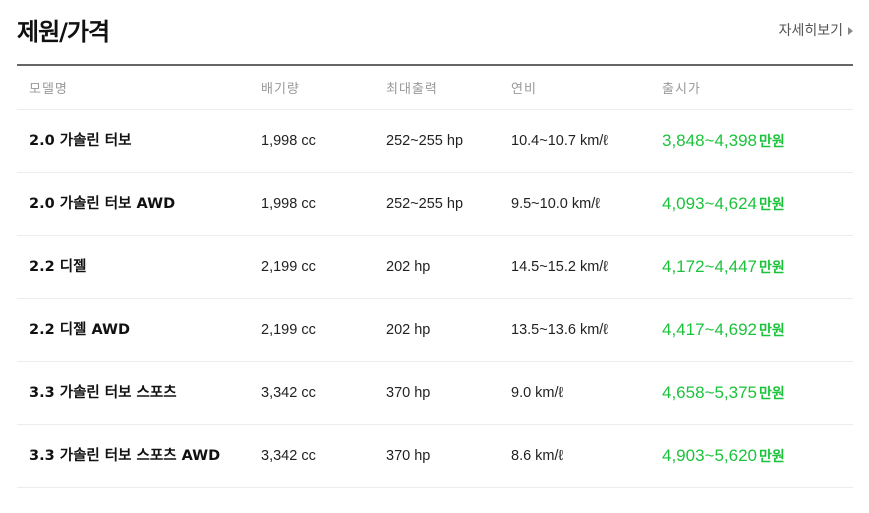  I want to click on price-value: 4,658~5,375, so click(710, 392).